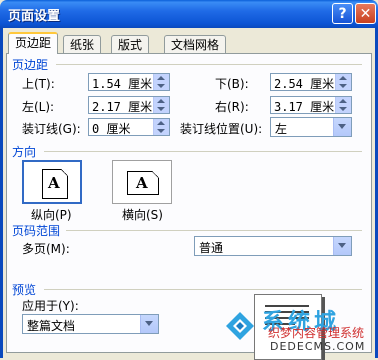 Image resolution: width=378 pixels, height=360 pixels. What do you see at coordinates (46, 249) in the screenshot?
I see `multiple-pages-label: 多页(M):` at bounding box center [46, 249].